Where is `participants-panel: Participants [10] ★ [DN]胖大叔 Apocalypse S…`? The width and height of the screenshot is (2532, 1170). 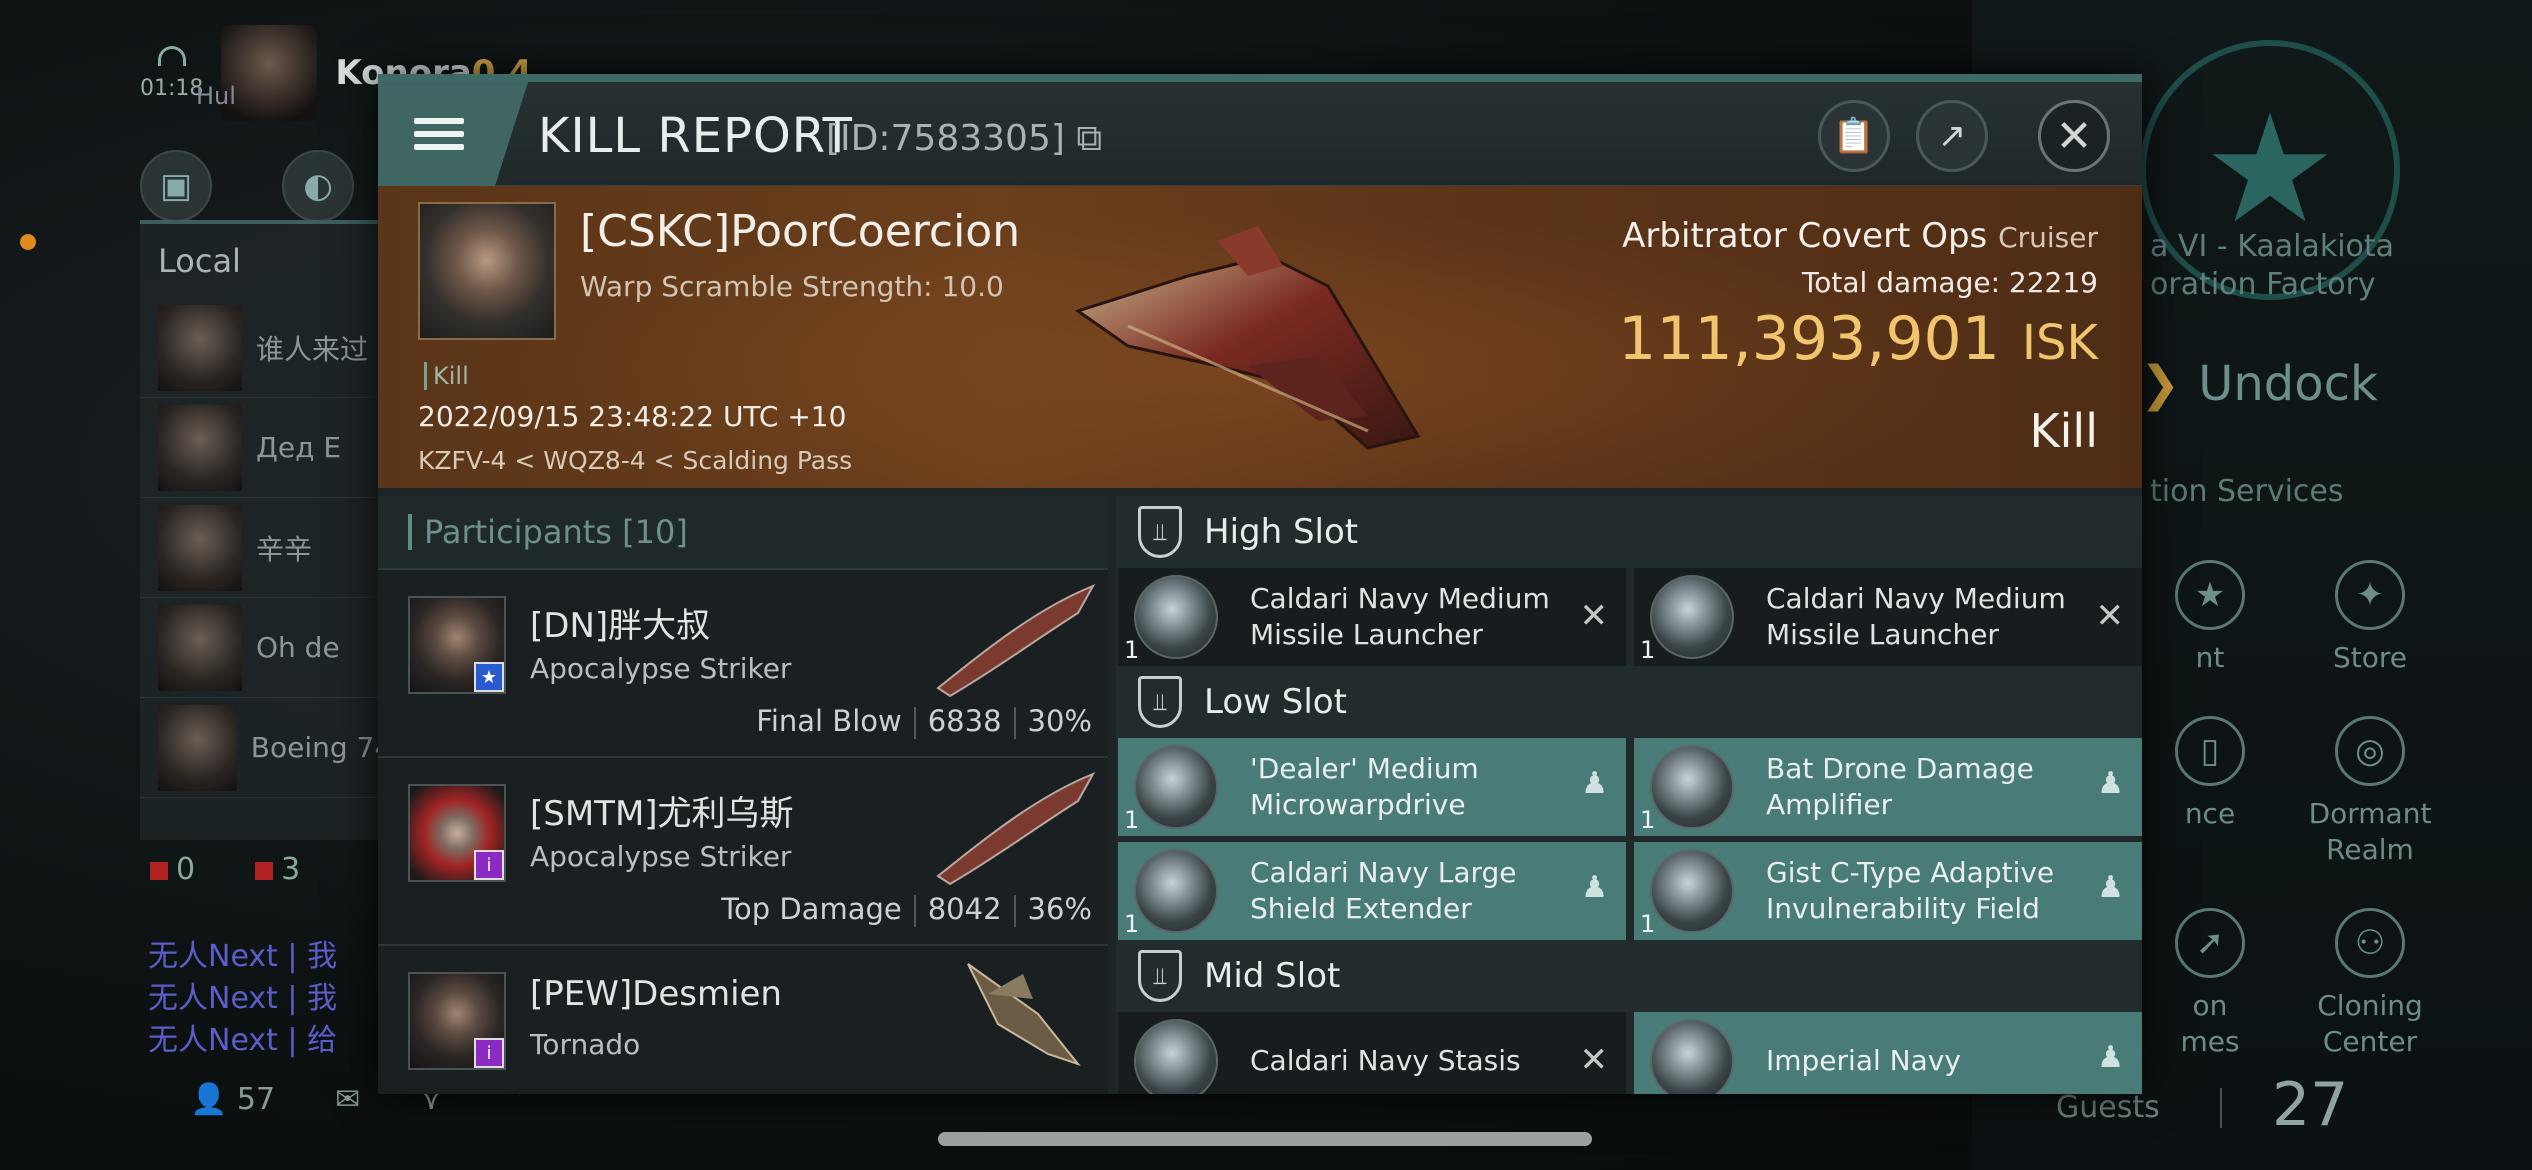
participants-panel: Participants [10] ★ [DN]胖大叔 Apocalypse S… is located at coordinates (743, 795).